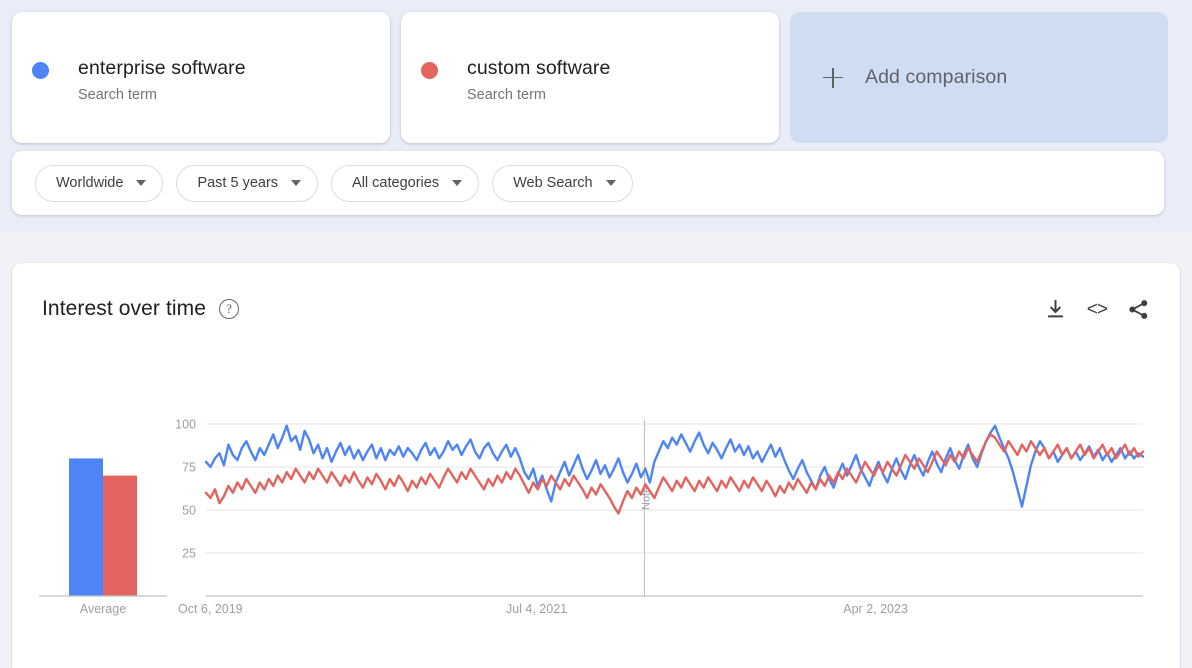  What do you see at coordinates (189, 468) in the screenshot?
I see `y-axis-tick-label: 75` at bounding box center [189, 468].